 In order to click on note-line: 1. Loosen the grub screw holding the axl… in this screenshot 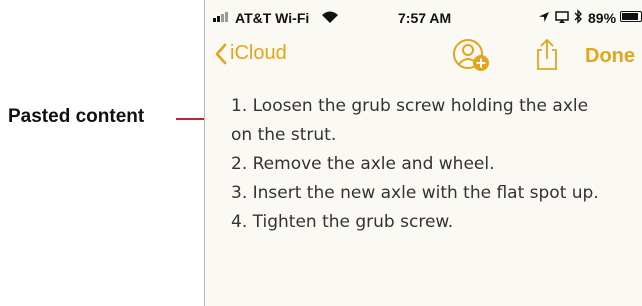, I will do `click(410, 106)`.